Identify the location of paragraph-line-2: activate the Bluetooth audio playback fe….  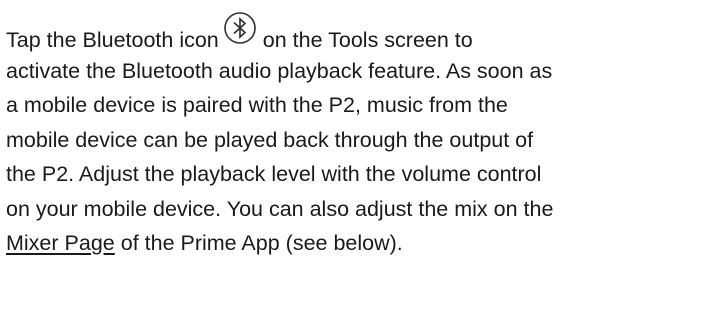
(279, 70).